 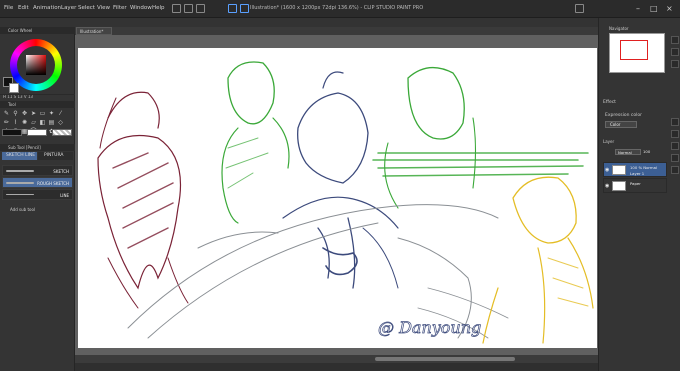 I want to click on eyedropper-icon: ⁄, so click(x=60, y=113).